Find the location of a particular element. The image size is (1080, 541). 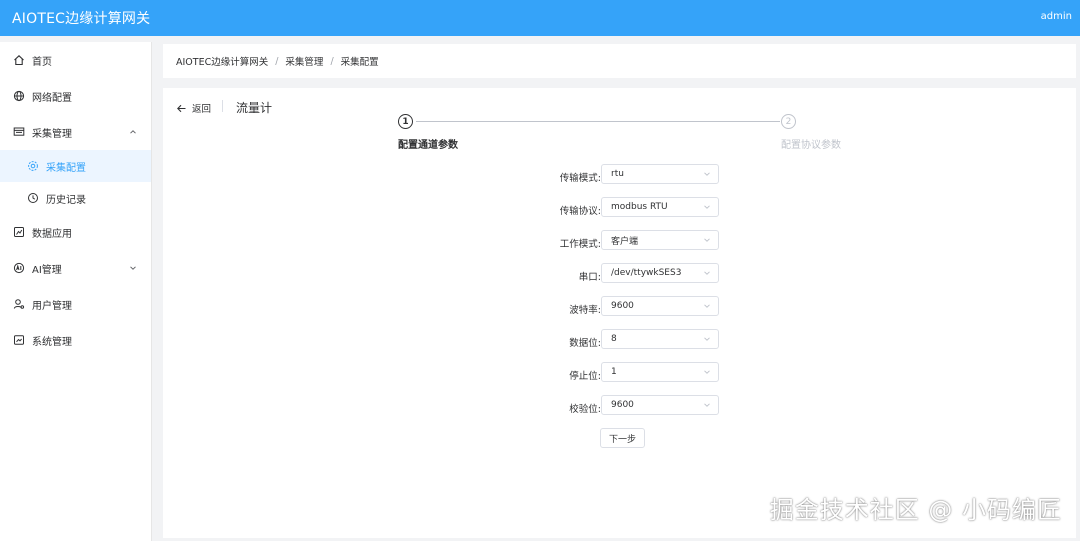

breadcrumb-item-collect: 采集管理 is located at coordinates (304, 61).